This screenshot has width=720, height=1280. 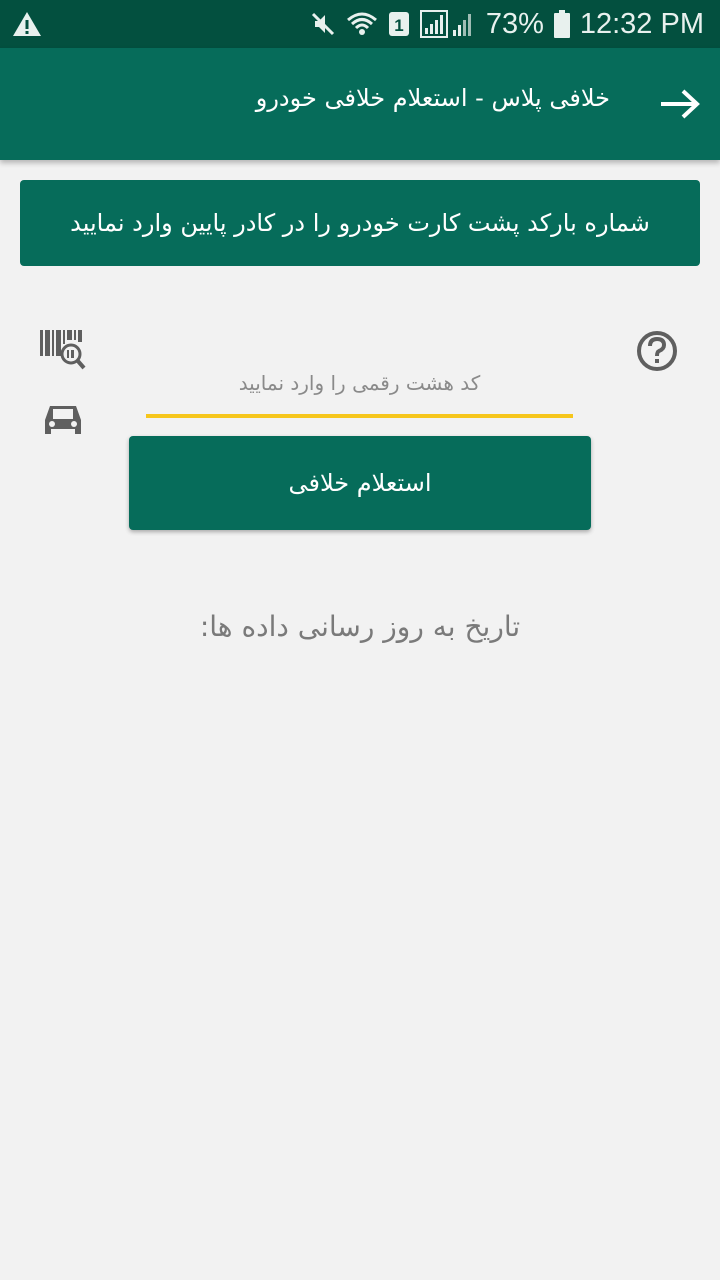 I want to click on inquiry-button-label: استعلام خلافی, so click(x=360, y=483).